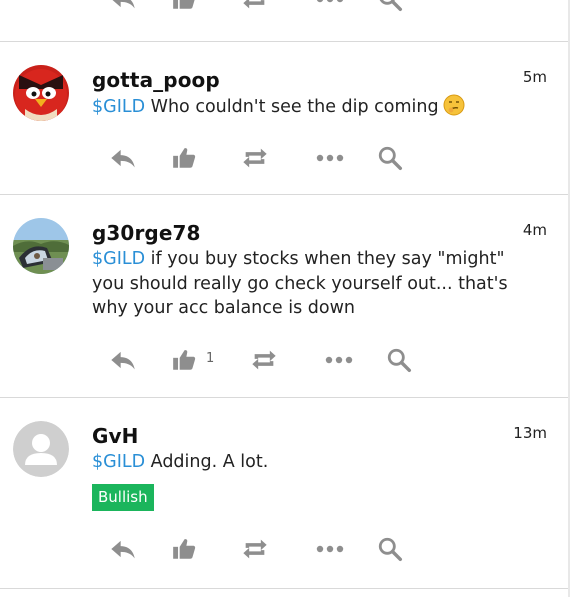 The image size is (570, 597). I want to click on username: GvH, so click(115, 436).